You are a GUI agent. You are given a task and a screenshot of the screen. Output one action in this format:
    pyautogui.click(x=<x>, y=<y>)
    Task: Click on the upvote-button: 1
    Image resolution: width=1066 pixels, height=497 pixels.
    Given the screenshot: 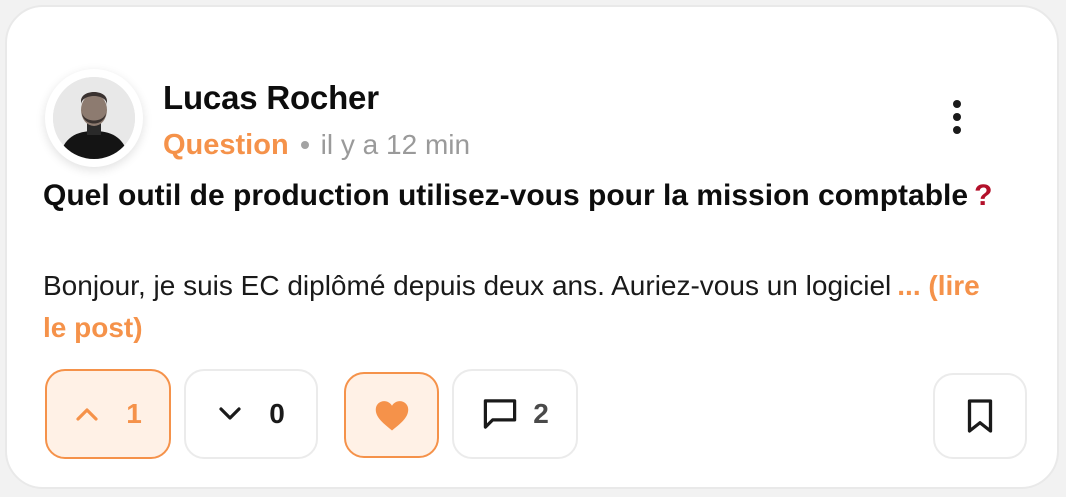 What is the action you would take?
    pyautogui.click(x=108, y=414)
    